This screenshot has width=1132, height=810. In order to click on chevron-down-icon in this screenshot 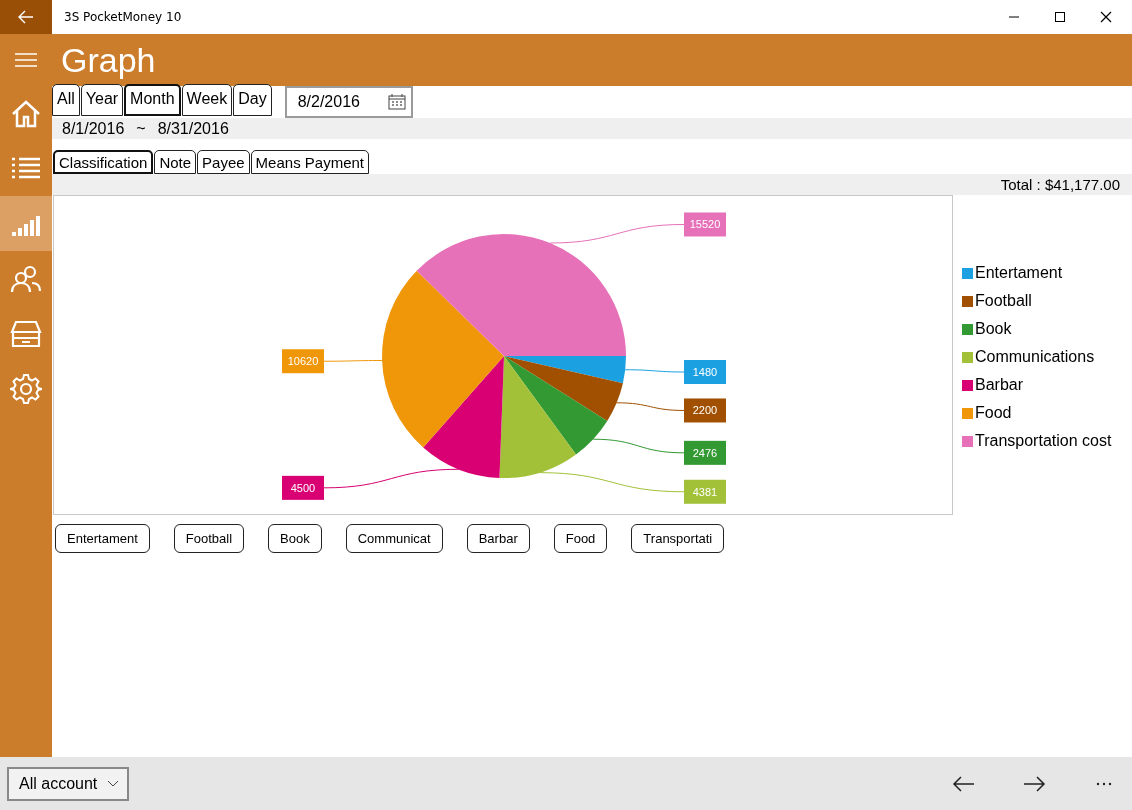, I will do `click(113, 783)`.